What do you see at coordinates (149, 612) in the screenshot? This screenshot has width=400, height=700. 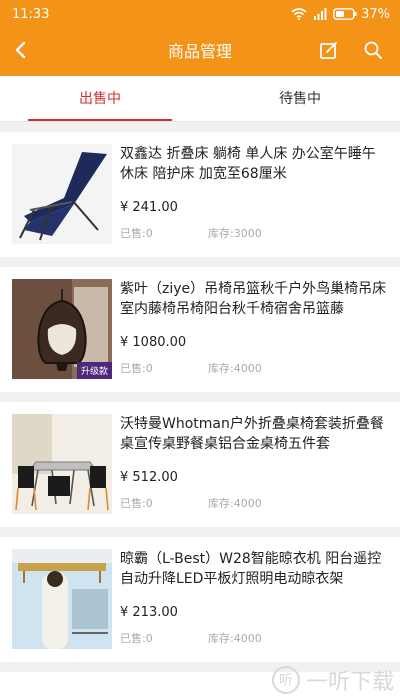 I see `product-price: ¥ 213.00` at bounding box center [149, 612].